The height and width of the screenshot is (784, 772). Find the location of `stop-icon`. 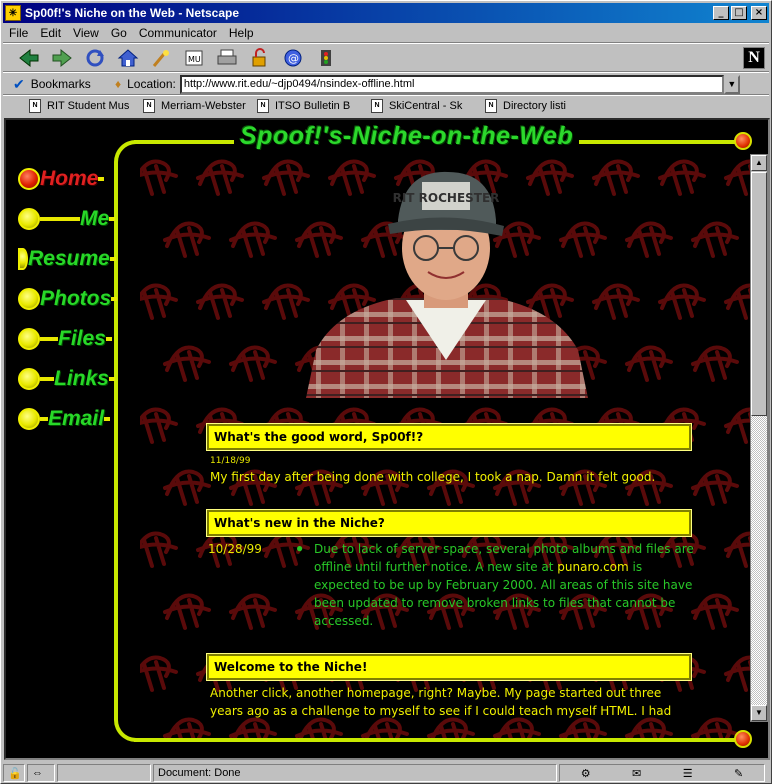

stop-icon is located at coordinates (326, 58).